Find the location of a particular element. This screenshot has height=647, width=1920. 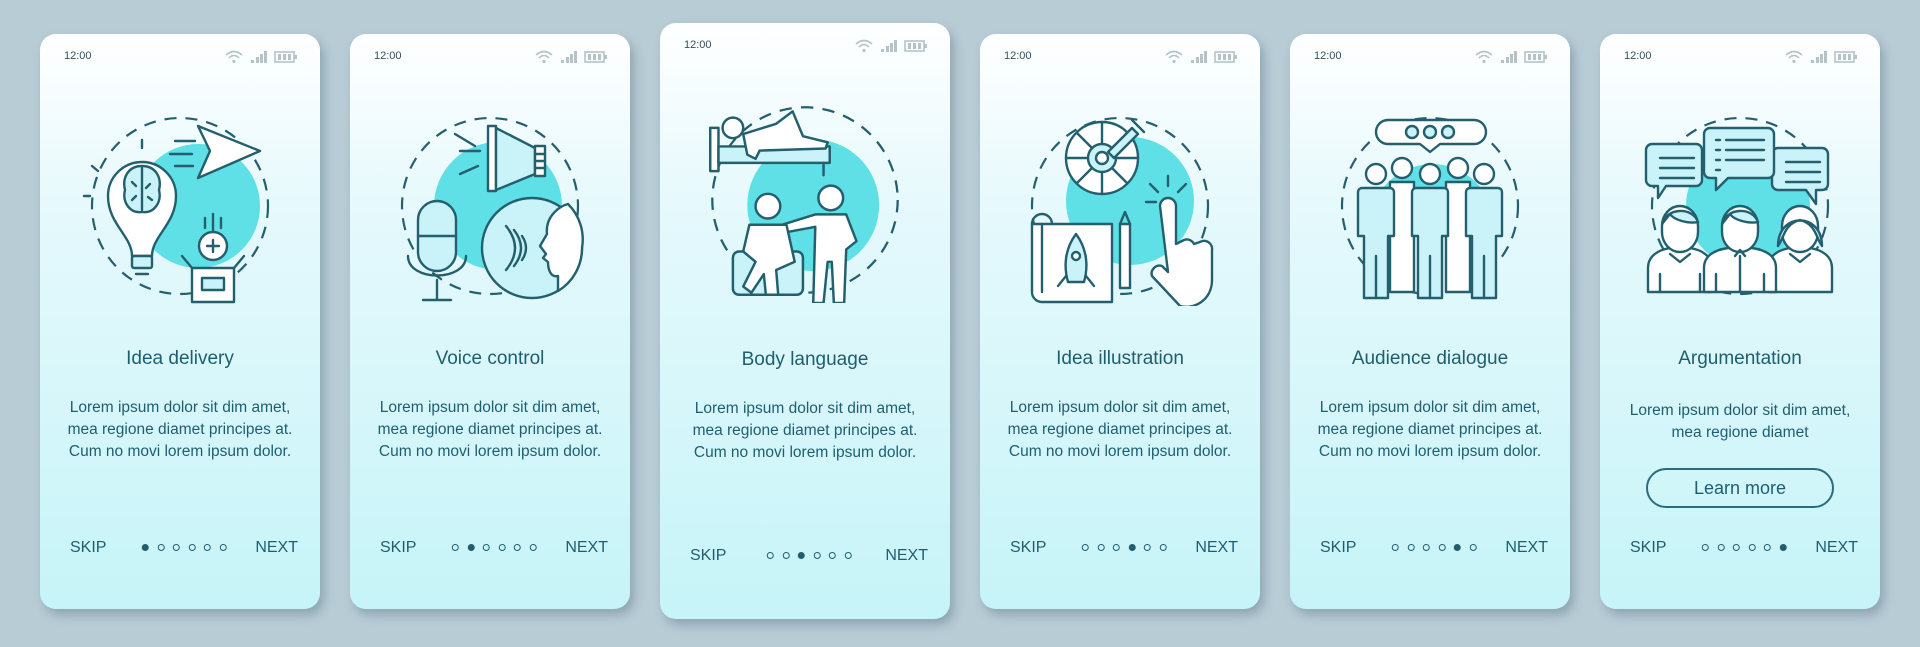

argumentation-icon is located at coordinates (1739, 206).